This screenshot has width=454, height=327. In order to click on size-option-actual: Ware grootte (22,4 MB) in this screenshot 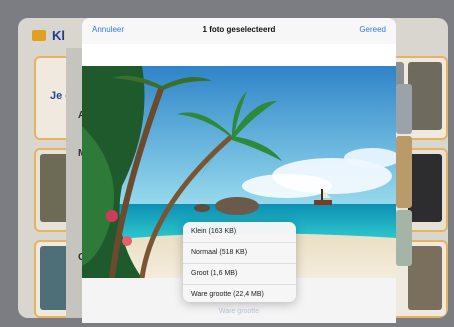, I will do `click(239, 293)`.